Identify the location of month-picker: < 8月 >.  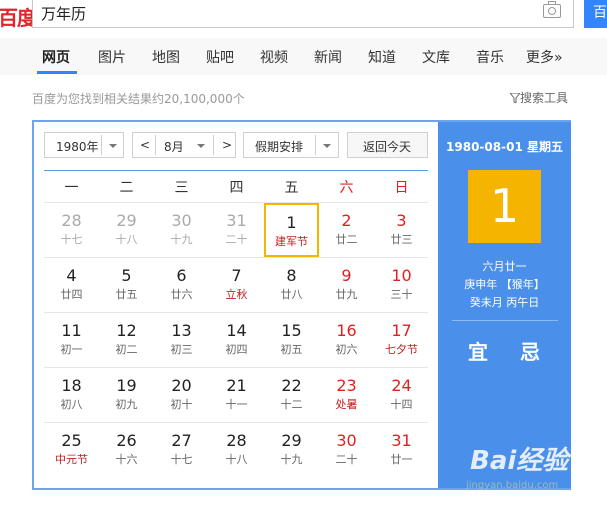
(184, 145).